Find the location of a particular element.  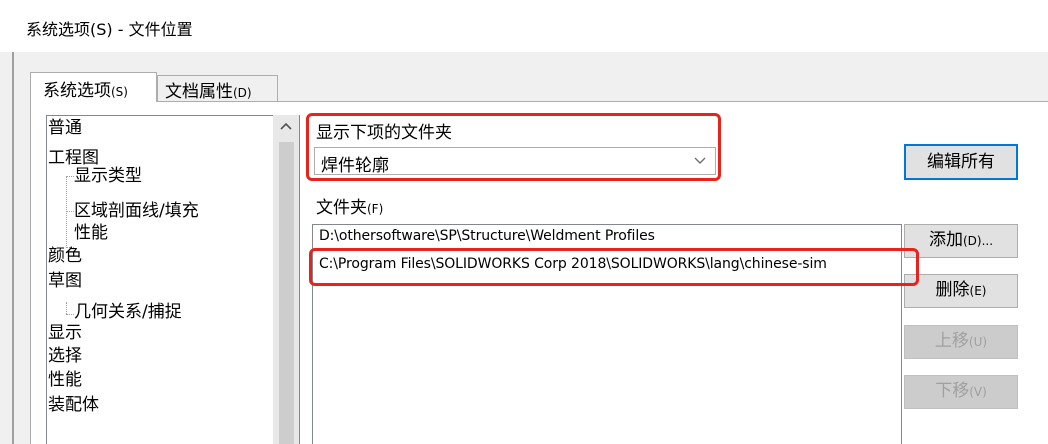

move-up-button-hotkey: (U) is located at coordinates (978, 342).